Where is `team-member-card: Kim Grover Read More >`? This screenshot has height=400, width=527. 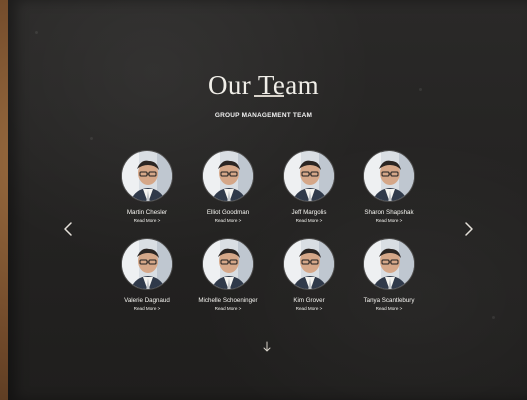 team-member-card: Kim Grover Read More > is located at coordinates (309, 275).